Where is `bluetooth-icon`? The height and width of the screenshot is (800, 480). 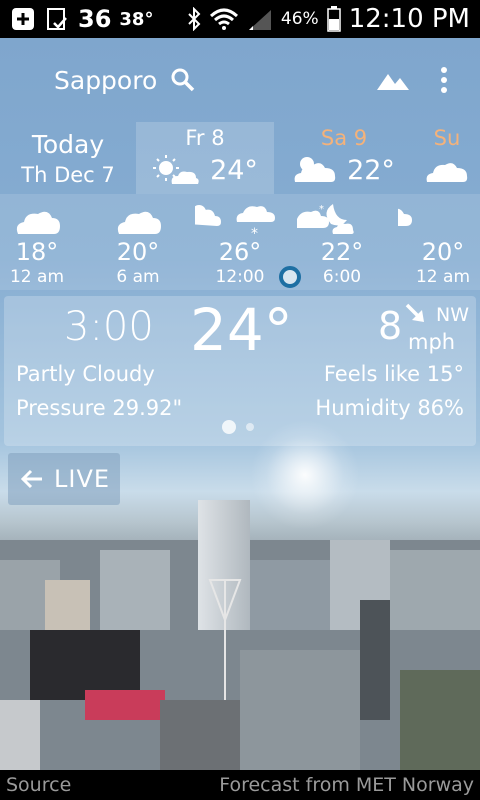 bluetooth-icon is located at coordinates (194, 19).